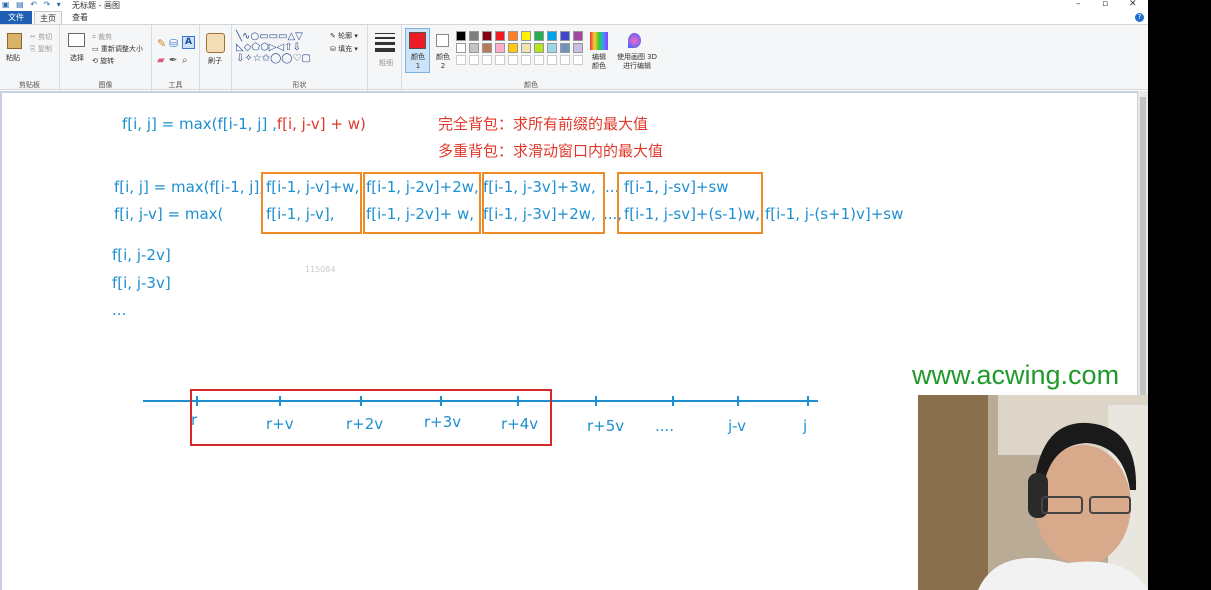 The image size is (1211, 590). I want to click on quick-access-toolbar: ▣ ▤ ↶ ↷ ▾, so click(32, 4).